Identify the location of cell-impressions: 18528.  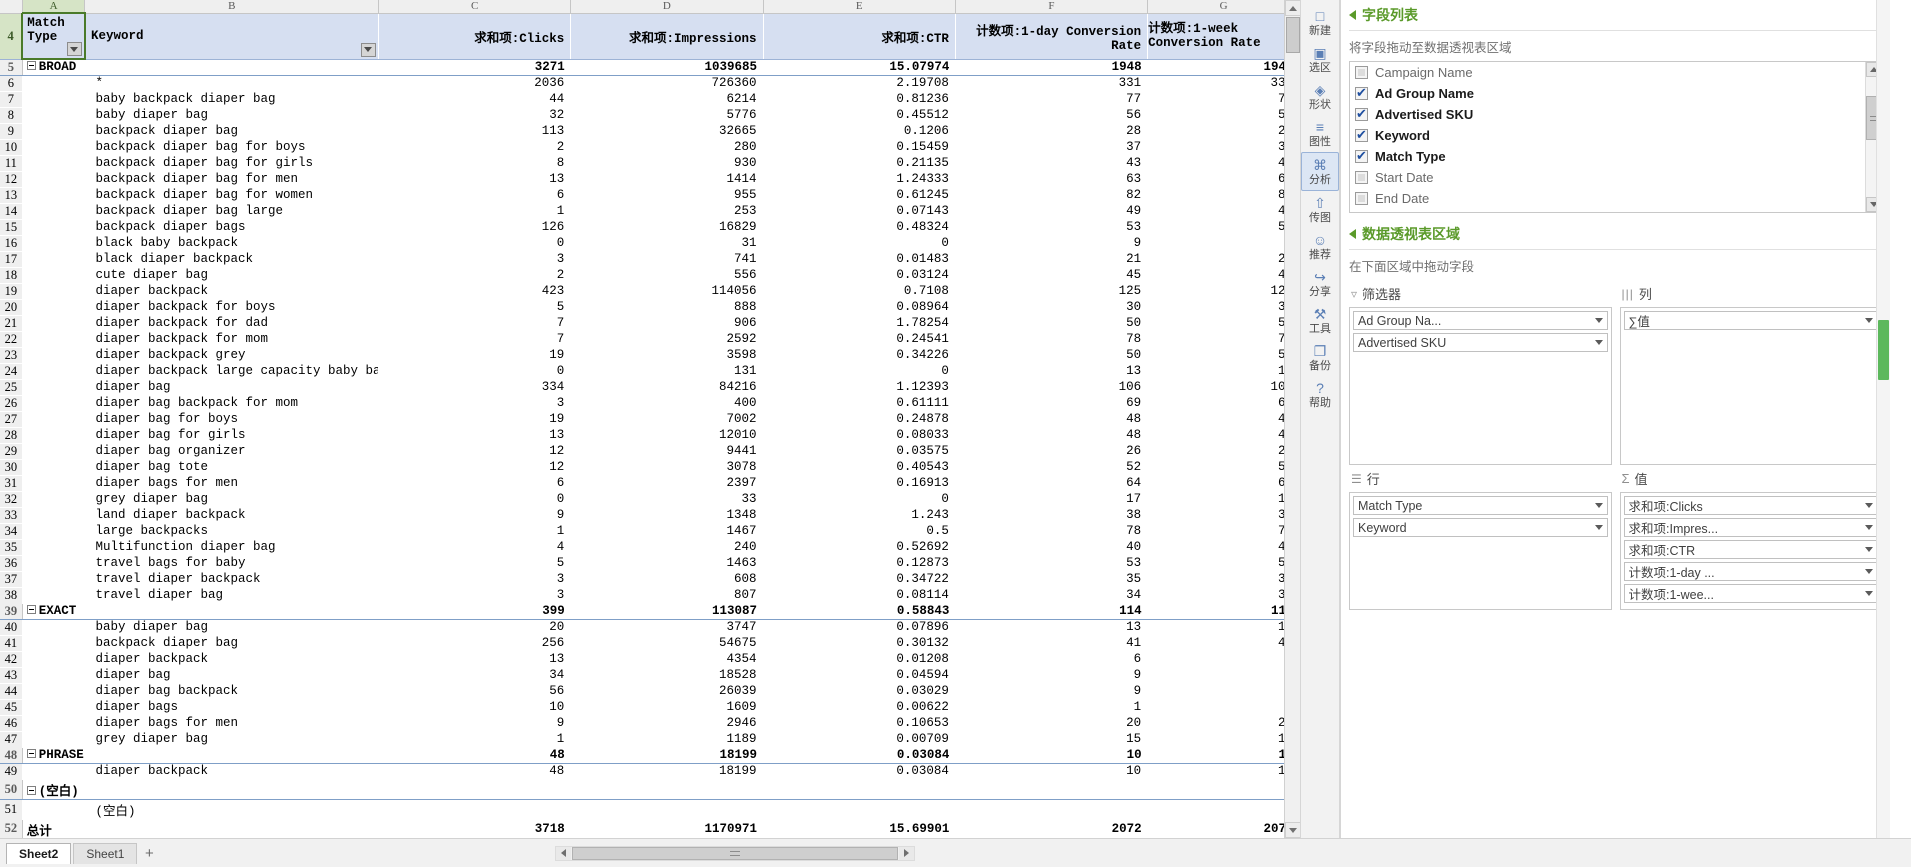
(667, 675).